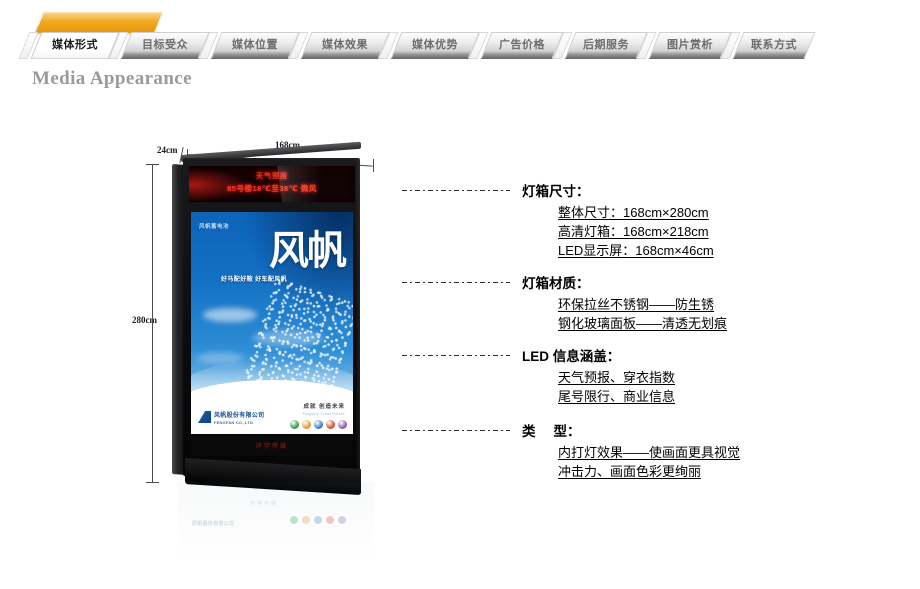  I want to click on tab-list: 媒体形式 目标受众 媒体位置 媒体效果 媒体优势 广告价格 后期服务 图片赏析 联系方式, so click(460, 47).